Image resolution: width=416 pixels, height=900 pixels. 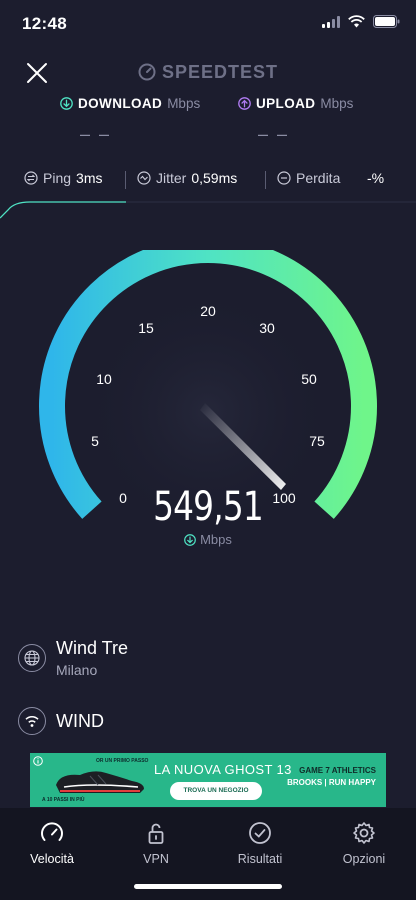 What do you see at coordinates (32, 658) in the screenshot?
I see `globe-icon` at bounding box center [32, 658].